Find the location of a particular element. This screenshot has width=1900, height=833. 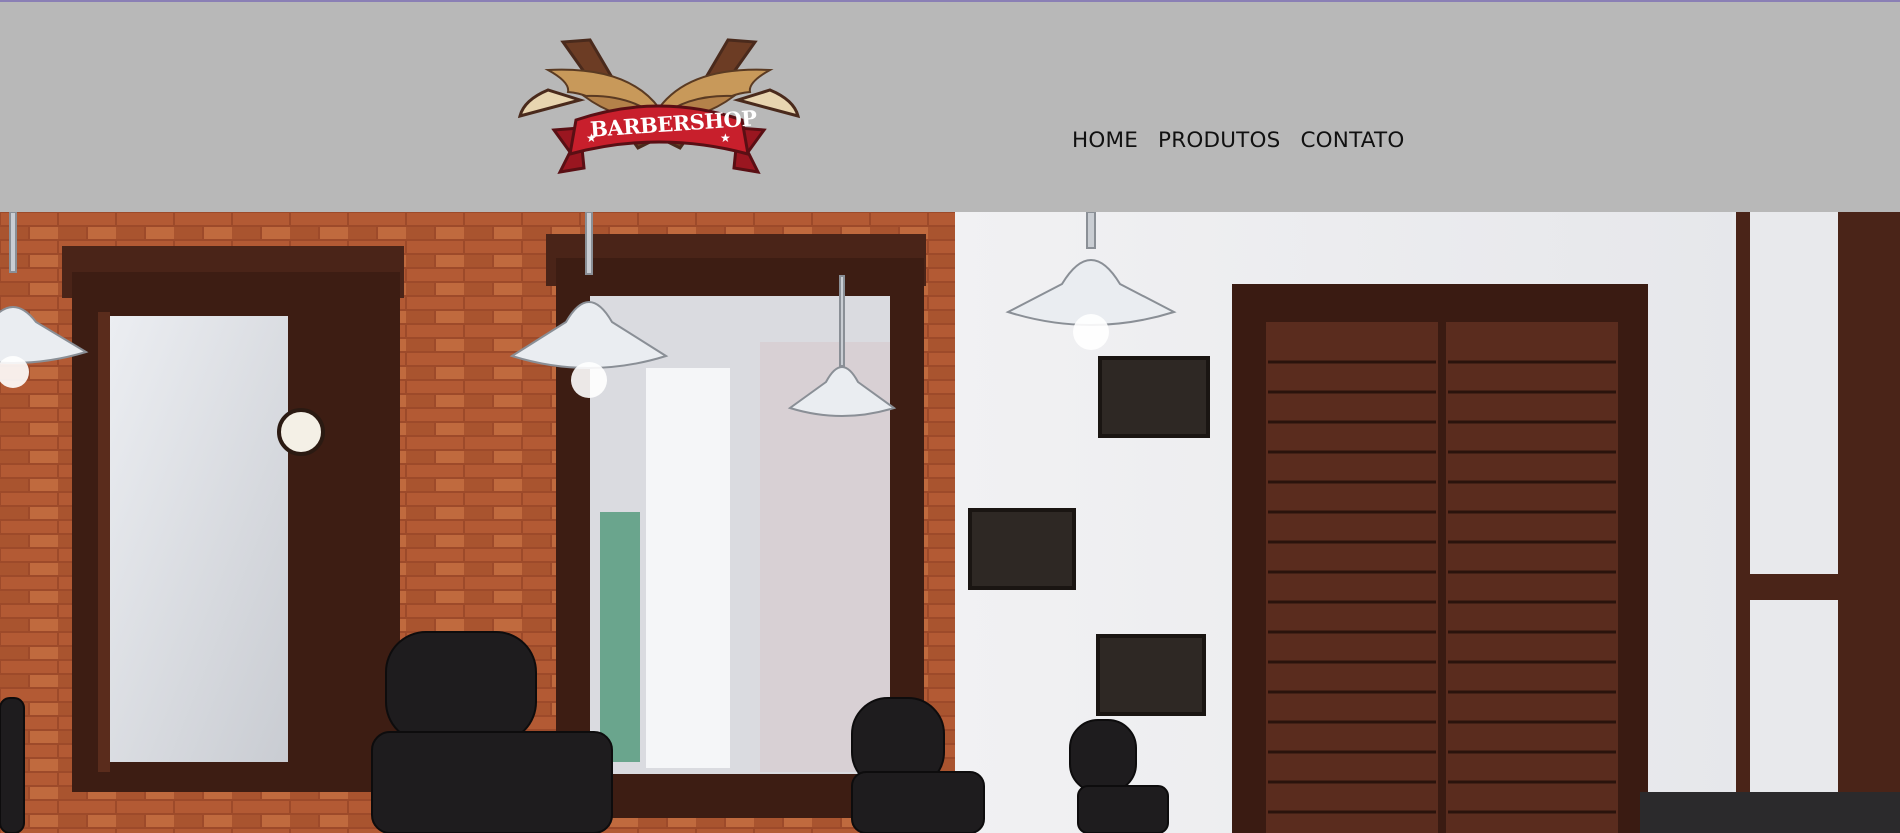

nav-contato: CONTATO is located at coordinates (1352, 140).